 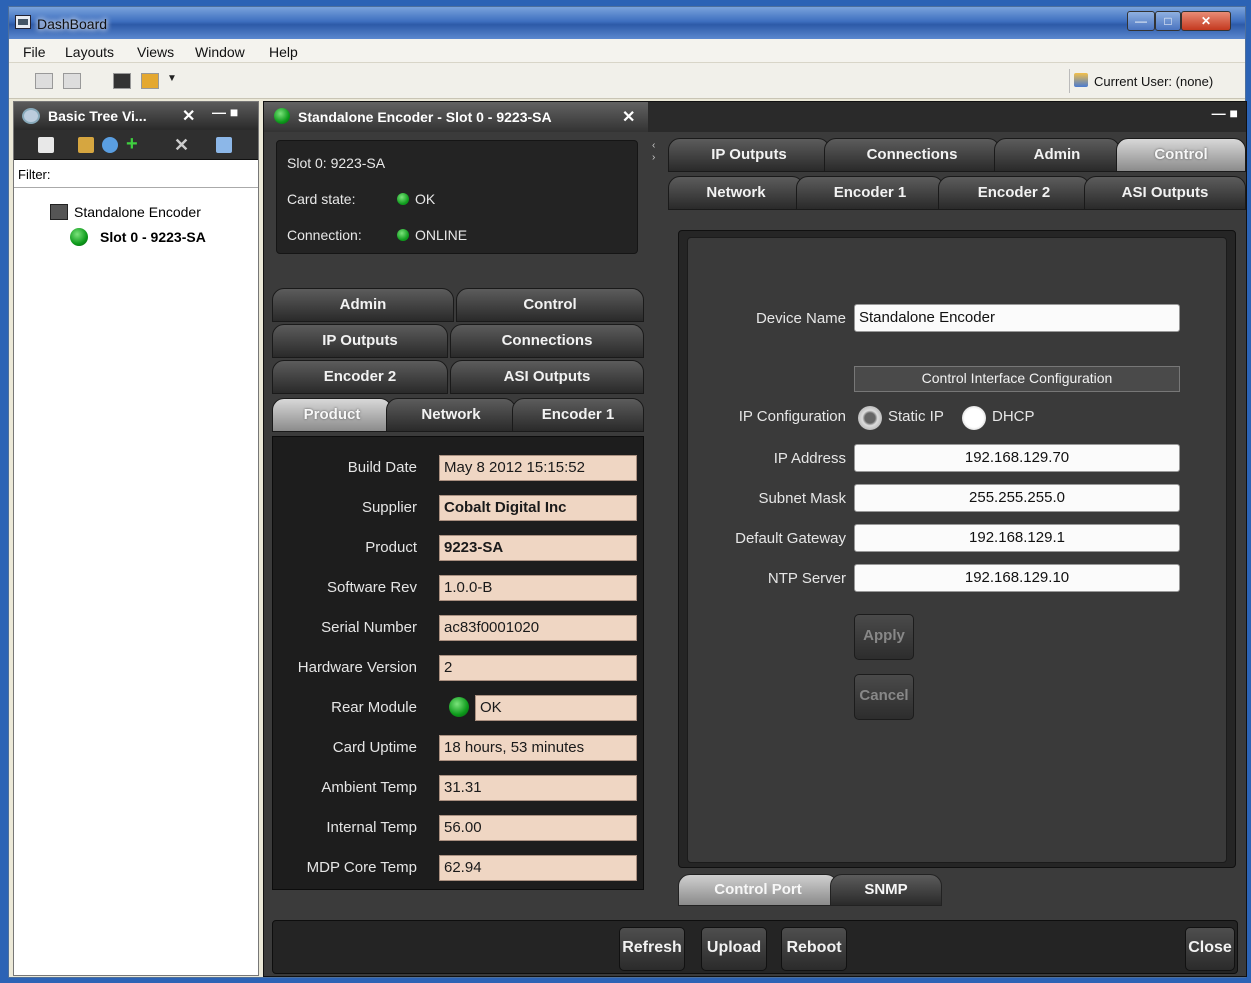 What do you see at coordinates (758, 890) in the screenshot?
I see `tab-control-port: Control Port` at bounding box center [758, 890].